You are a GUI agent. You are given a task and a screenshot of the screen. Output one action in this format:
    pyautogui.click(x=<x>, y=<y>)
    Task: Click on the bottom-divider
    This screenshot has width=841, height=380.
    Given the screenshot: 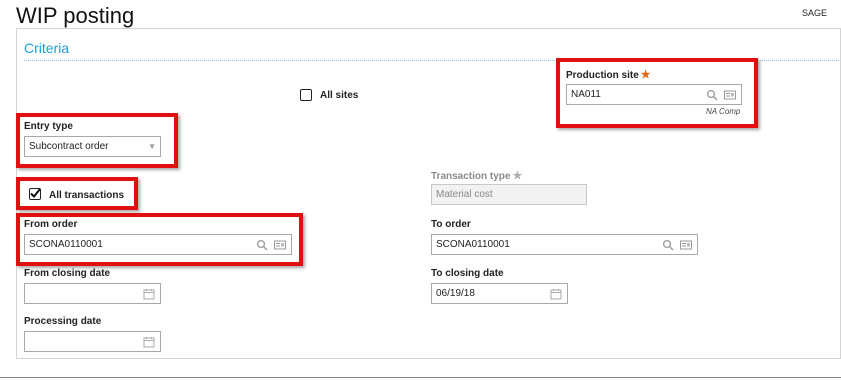 What is the action you would take?
    pyautogui.click(x=420, y=377)
    